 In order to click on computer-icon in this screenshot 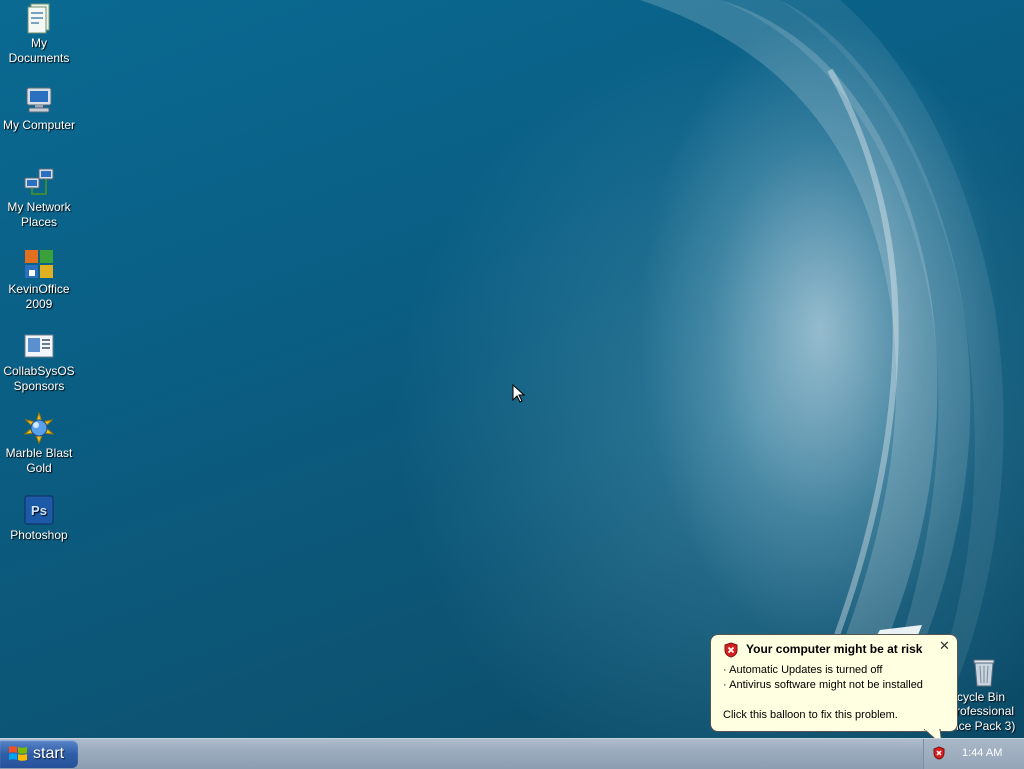, I will do `click(39, 100)`.